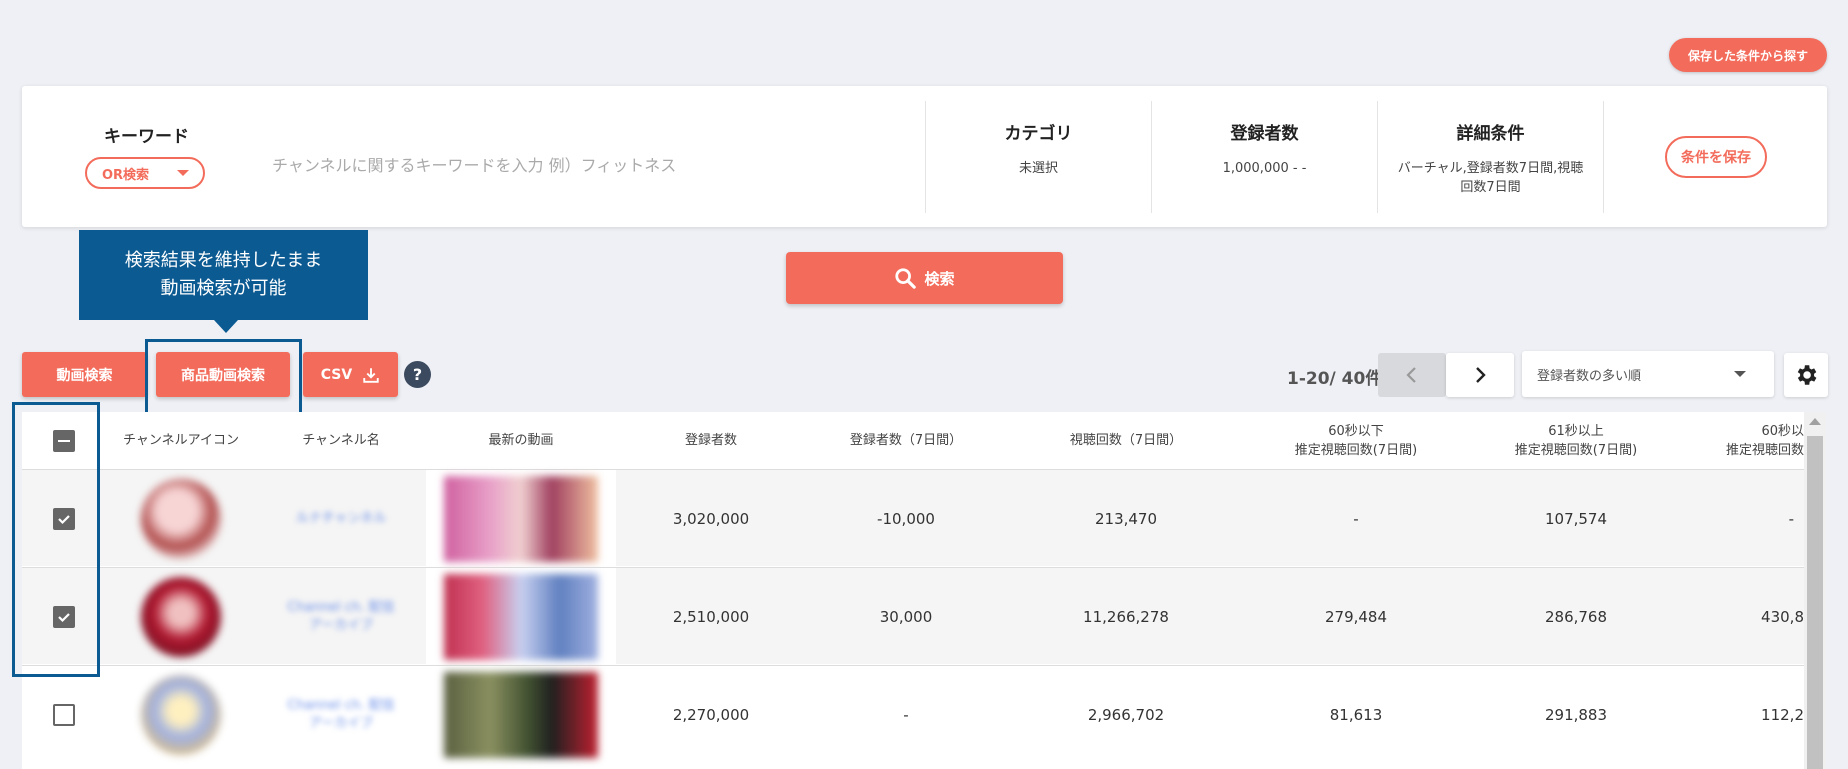 The width and height of the screenshot is (1848, 769). I want to click on help-icon: ?, so click(417, 374).